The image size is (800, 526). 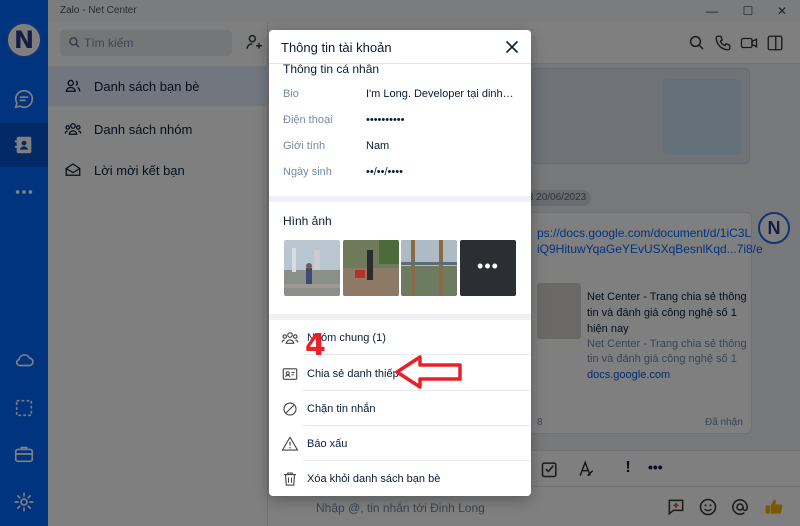 I want to click on field-value: ••••••••••, so click(x=385, y=120).